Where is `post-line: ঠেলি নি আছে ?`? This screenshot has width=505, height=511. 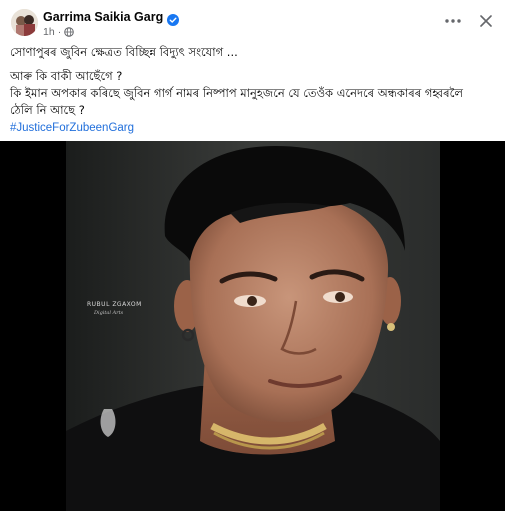
post-line: ঠেলি নি আছে ? is located at coordinates (47, 110).